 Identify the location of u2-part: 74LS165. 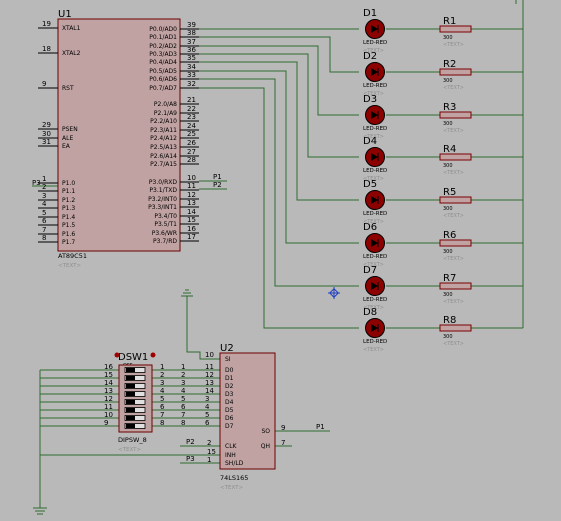
(234, 478).